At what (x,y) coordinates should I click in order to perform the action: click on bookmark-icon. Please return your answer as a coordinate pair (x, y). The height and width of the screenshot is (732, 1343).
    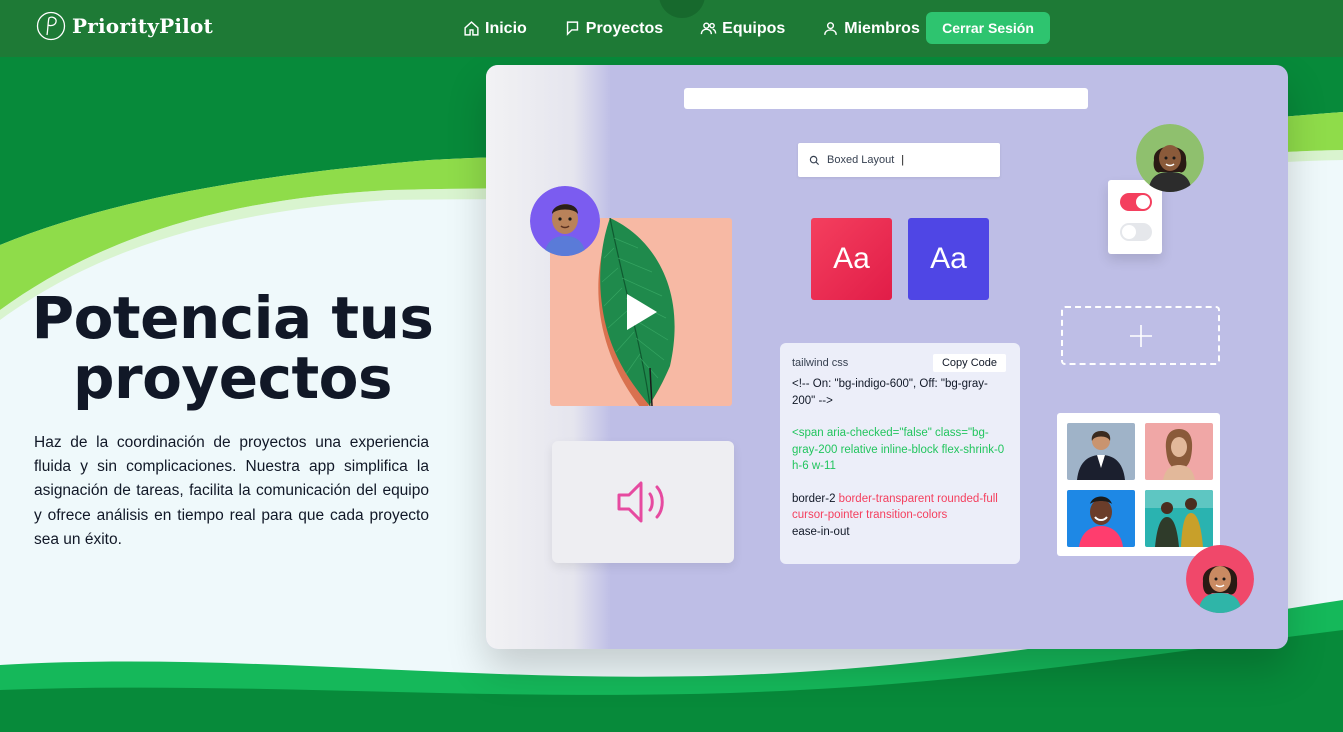
    Looking at the image, I should click on (572, 28).